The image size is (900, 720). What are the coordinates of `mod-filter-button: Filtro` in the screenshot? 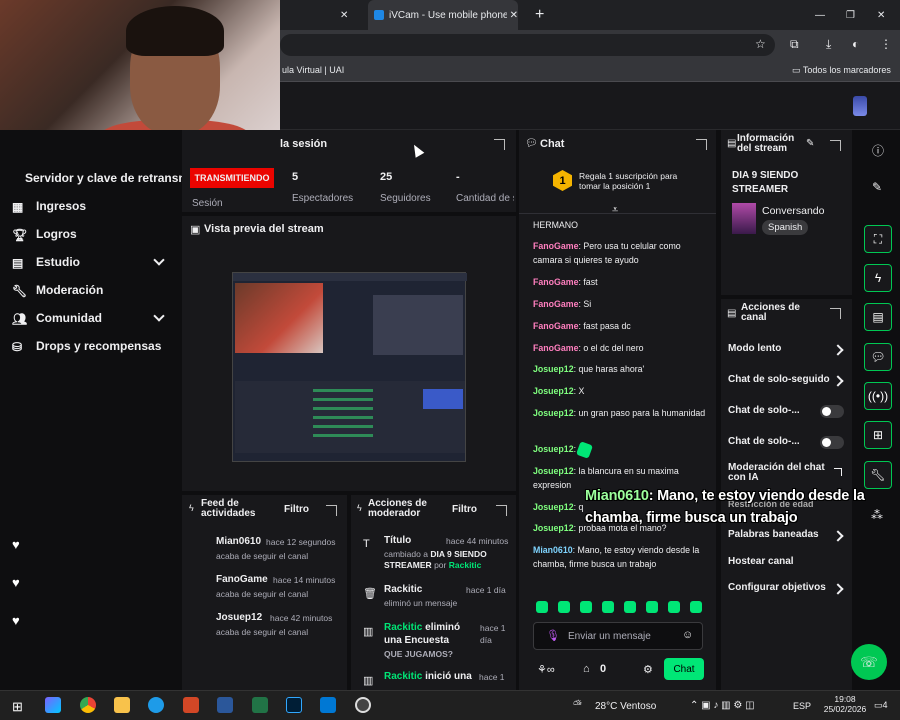 It's located at (464, 509).